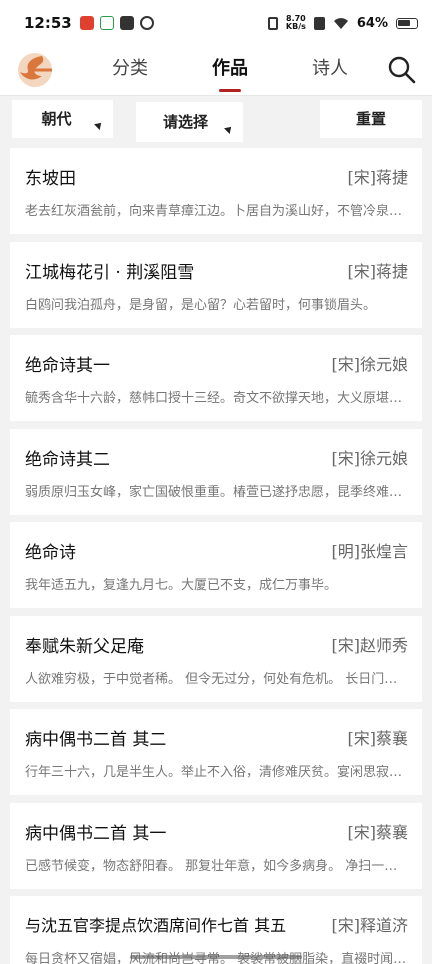 This screenshot has width=432, height=964. I want to click on poem-excerpt: 人欲难穷极，于中觉者稀。 但令无过分，何处有危机。 长日门常掩。, so click(216, 679).